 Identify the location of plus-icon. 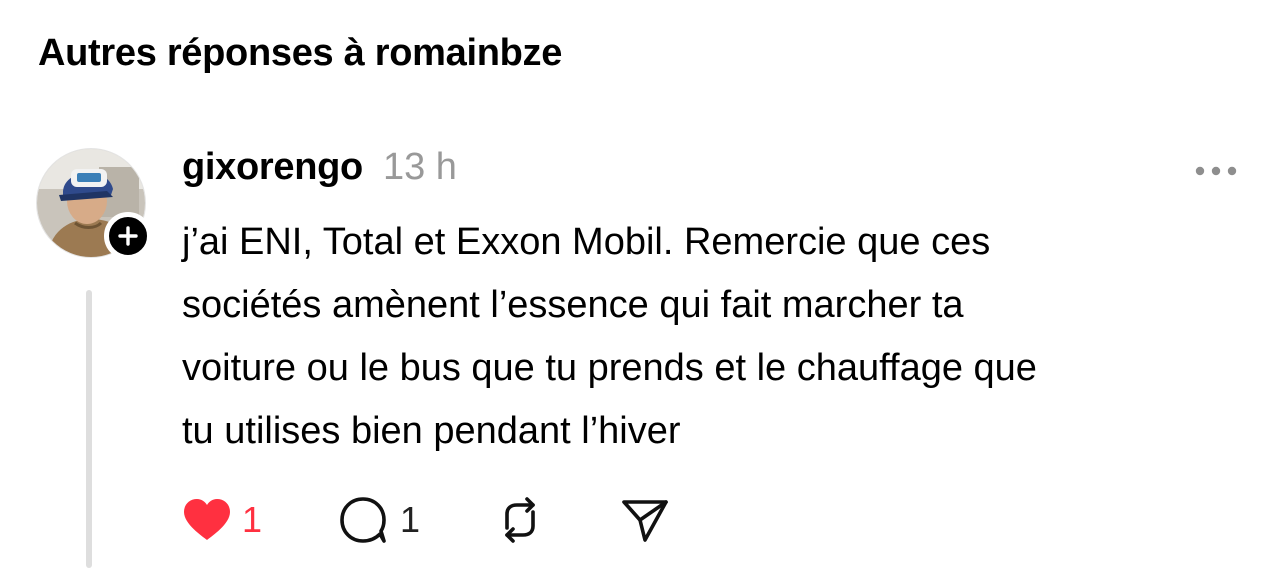
(128, 236).